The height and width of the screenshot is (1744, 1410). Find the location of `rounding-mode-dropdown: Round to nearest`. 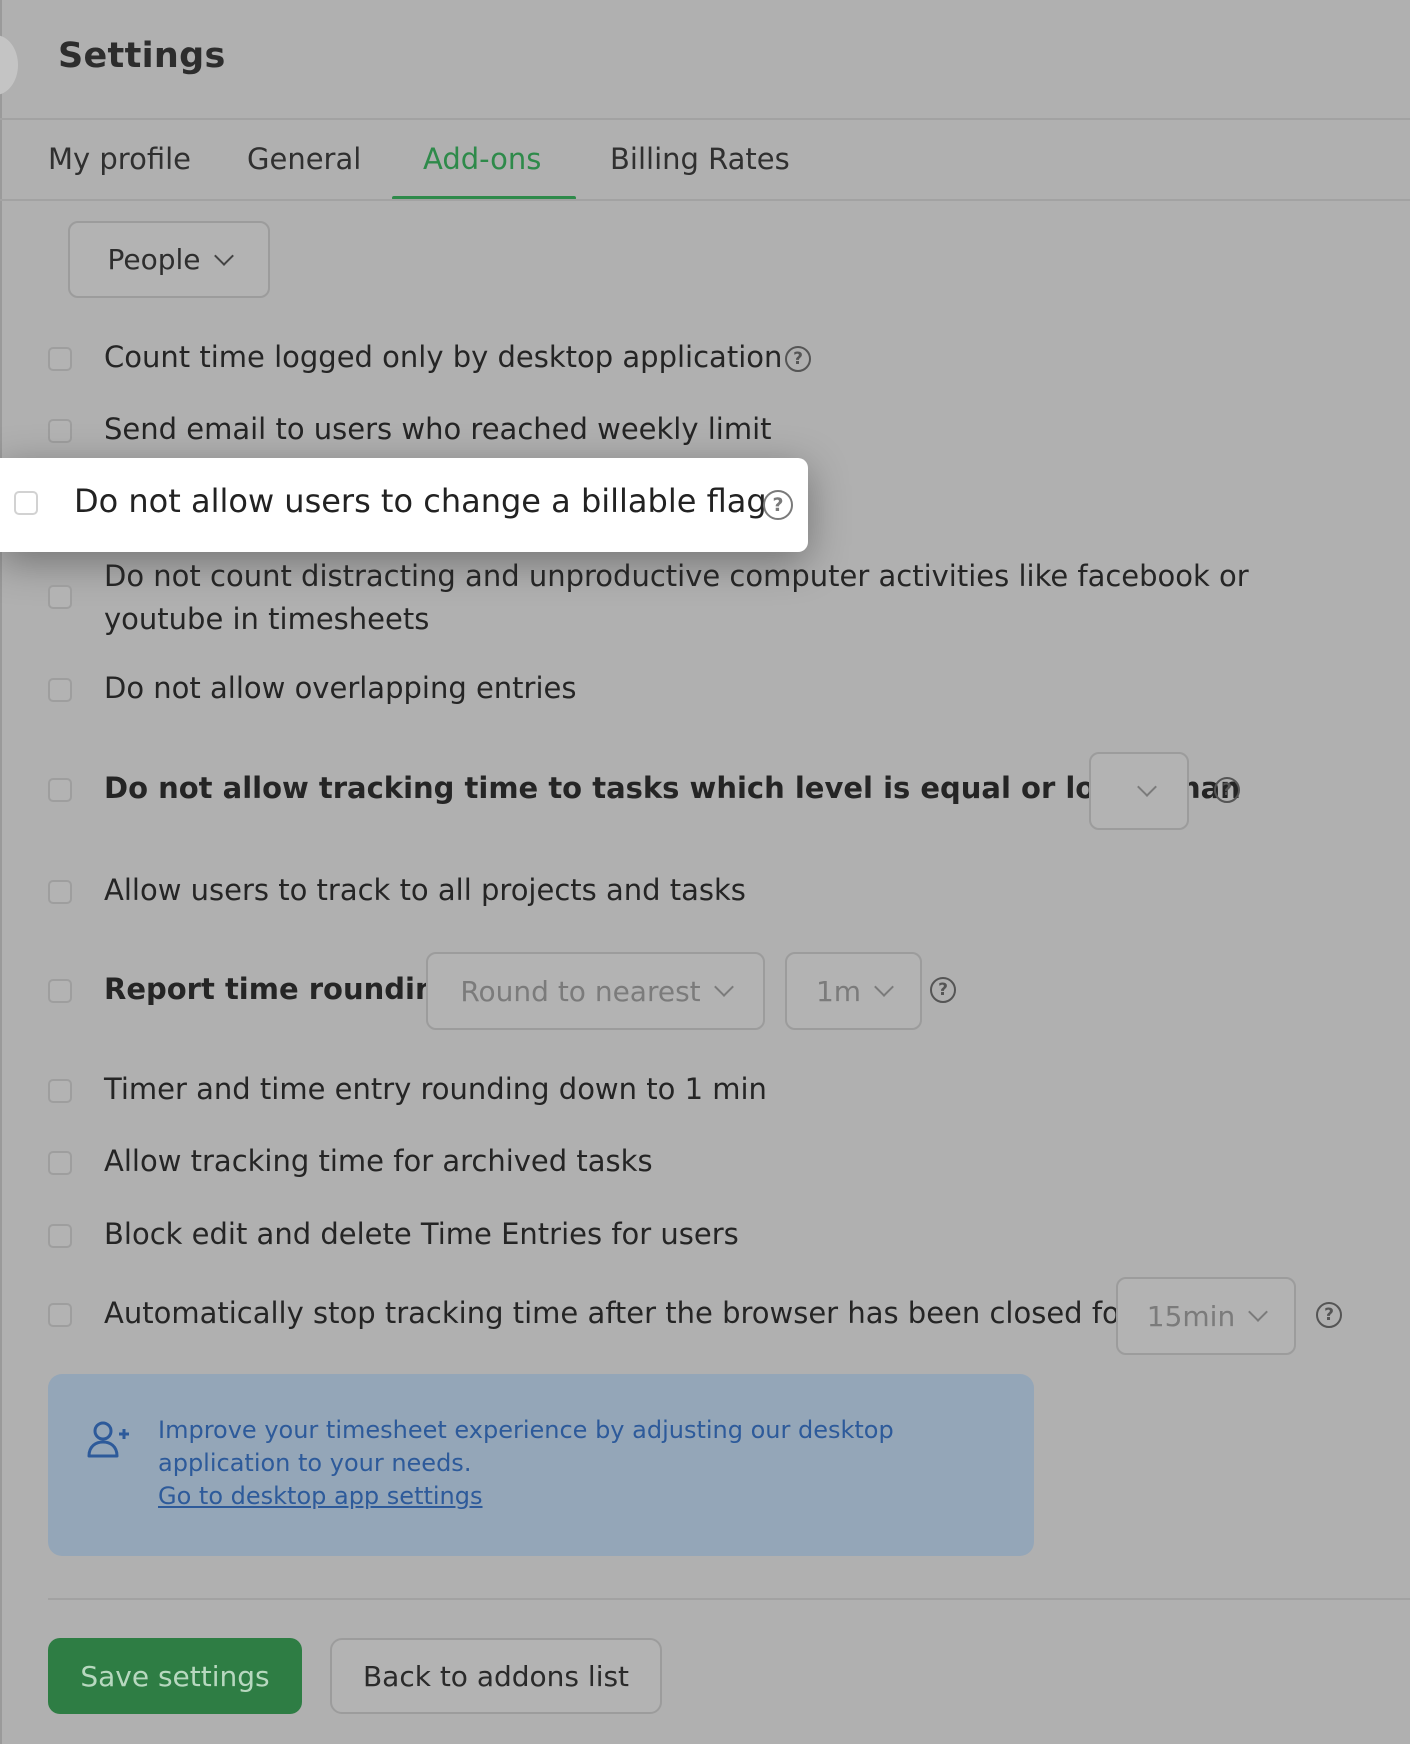

rounding-mode-dropdown: Round to nearest is located at coordinates (595, 991).